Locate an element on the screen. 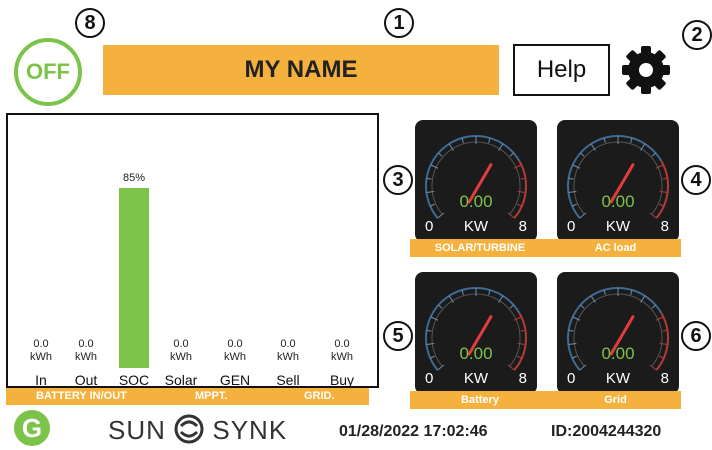  help-button: Help is located at coordinates (561, 70).